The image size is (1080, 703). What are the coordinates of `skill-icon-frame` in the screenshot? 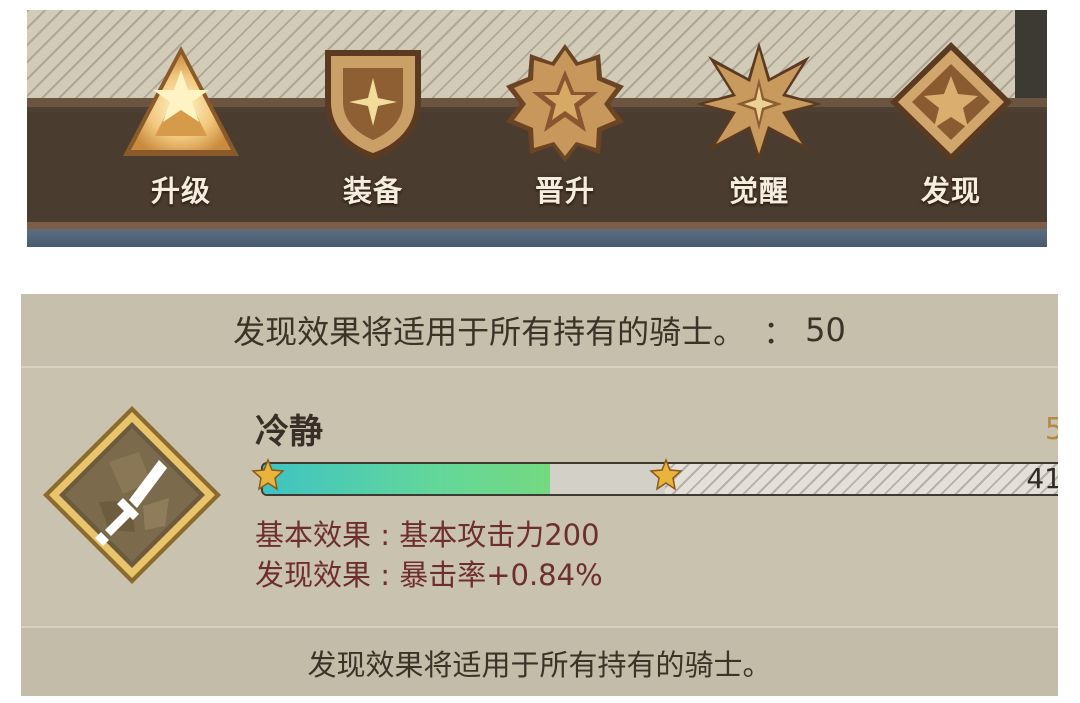 It's located at (132, 497).